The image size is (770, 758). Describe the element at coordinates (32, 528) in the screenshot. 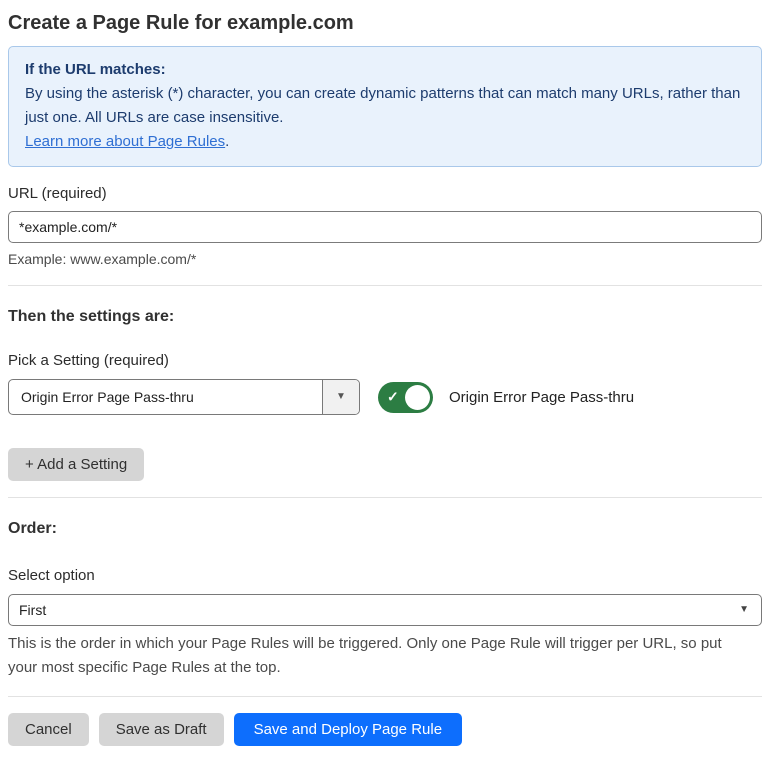

I see `order-section-heading: Order:` at that location.